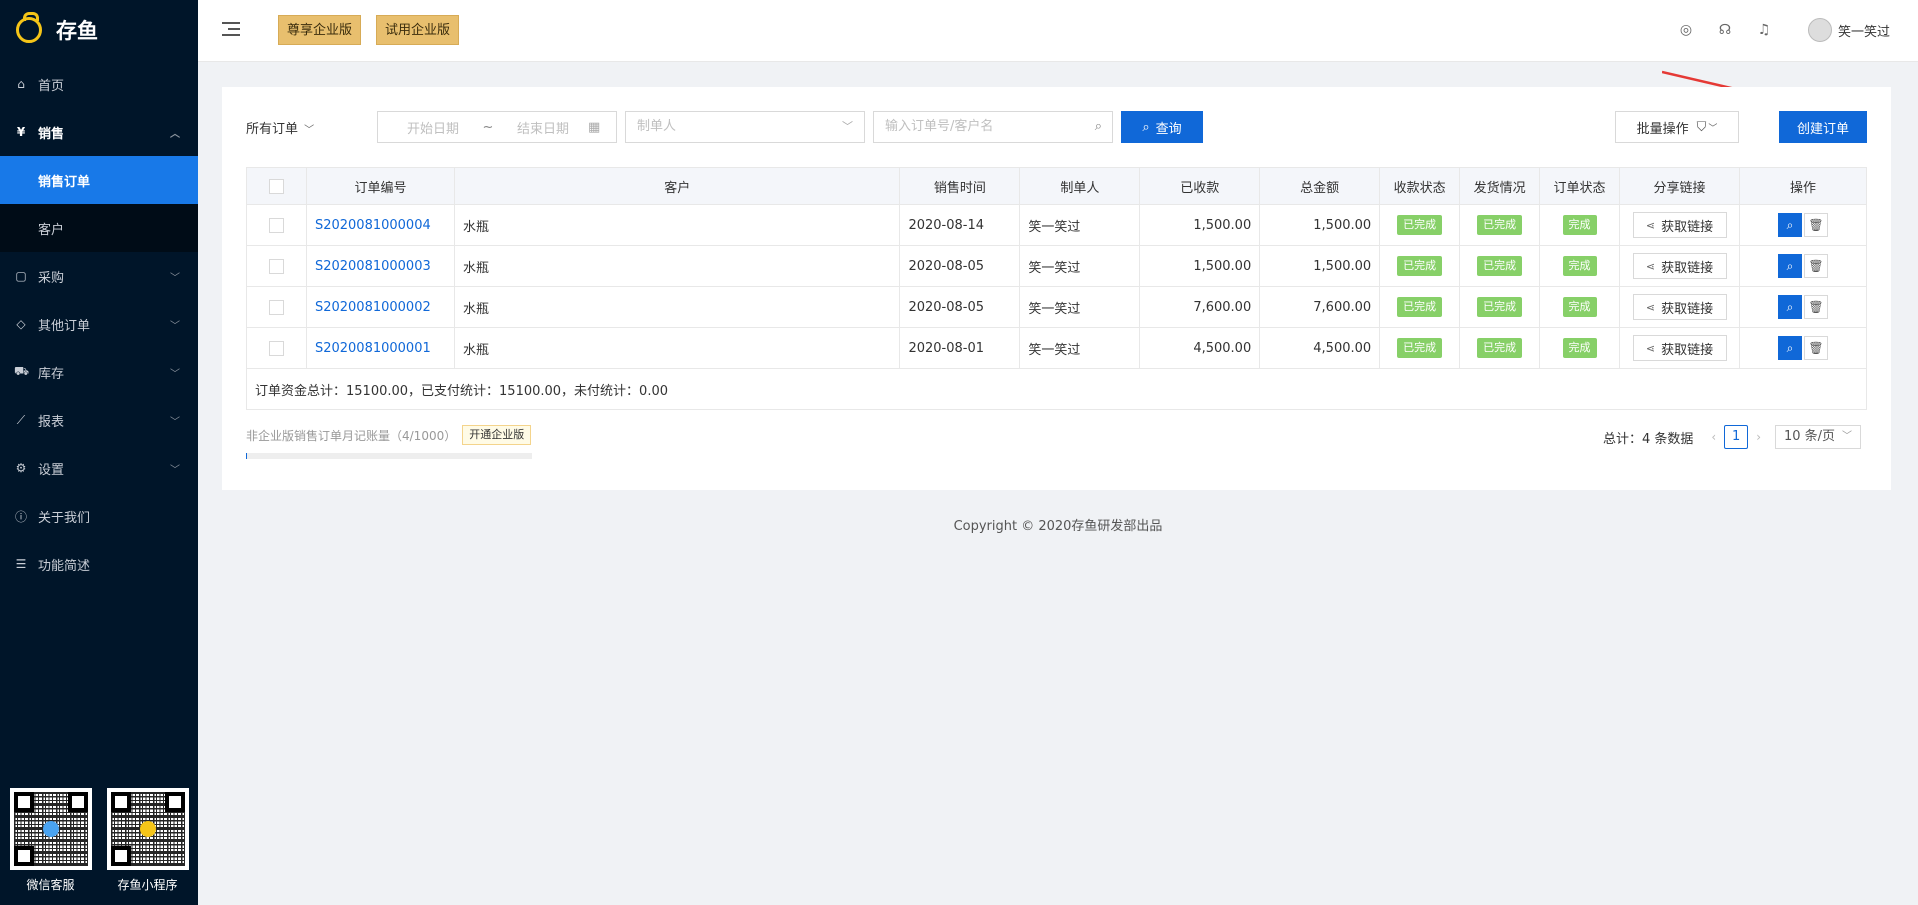 The height and width of the screenshot is (905, 1918). What do you see at coordinates (1764, 30) in the screenshot?
I see `bell-icon: ♫` at bounding box center [1764, 30].